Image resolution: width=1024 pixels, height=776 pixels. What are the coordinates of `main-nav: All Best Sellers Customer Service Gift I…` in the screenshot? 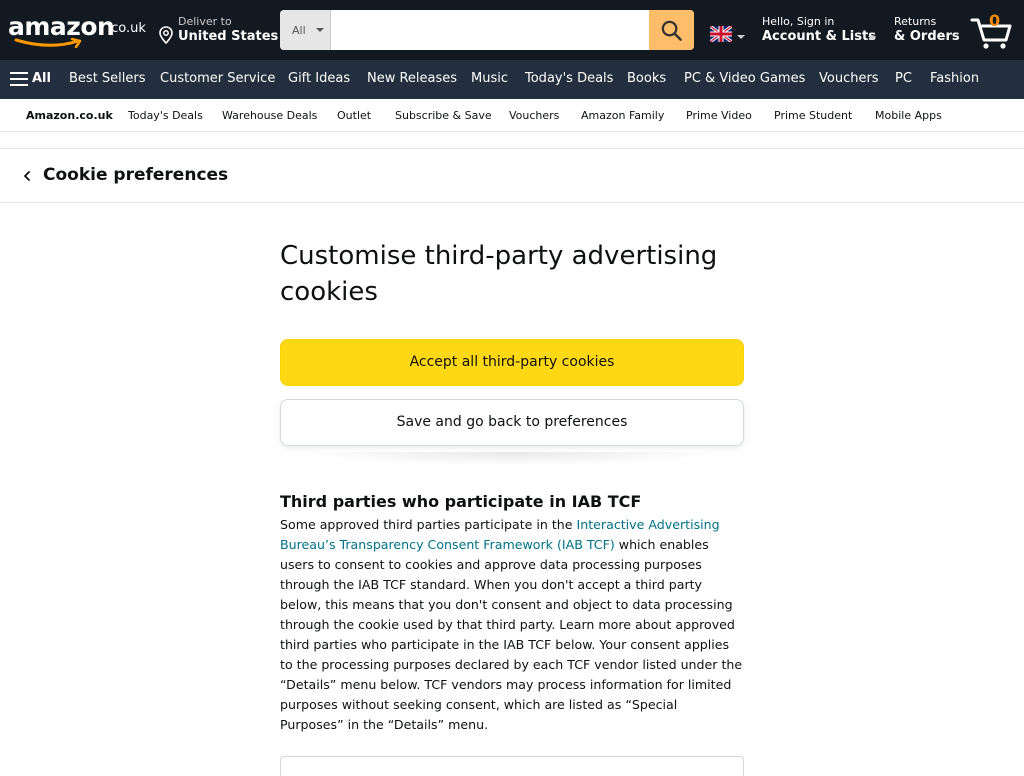 It's located at (512, 79).